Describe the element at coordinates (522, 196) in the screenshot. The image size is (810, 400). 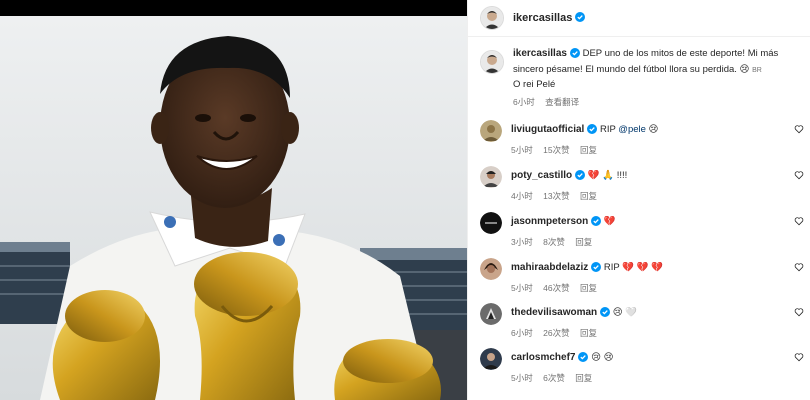
I see `comment-time: 4小时` at that location.